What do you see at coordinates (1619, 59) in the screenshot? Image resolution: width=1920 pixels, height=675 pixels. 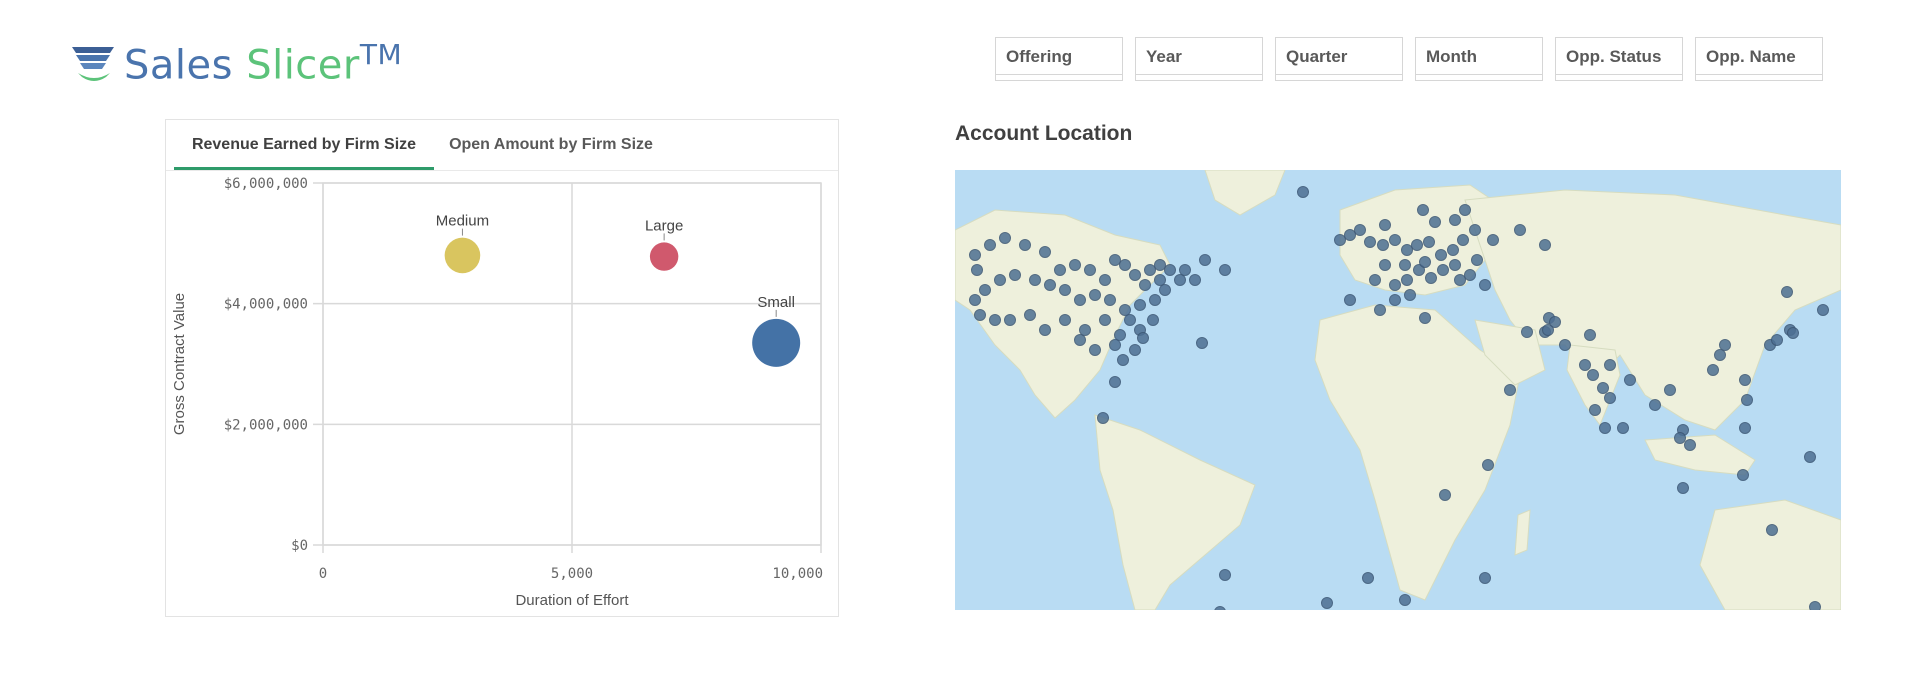 I see `filter-opp-status: Opp. Status` at bounding box center [1619, 59].